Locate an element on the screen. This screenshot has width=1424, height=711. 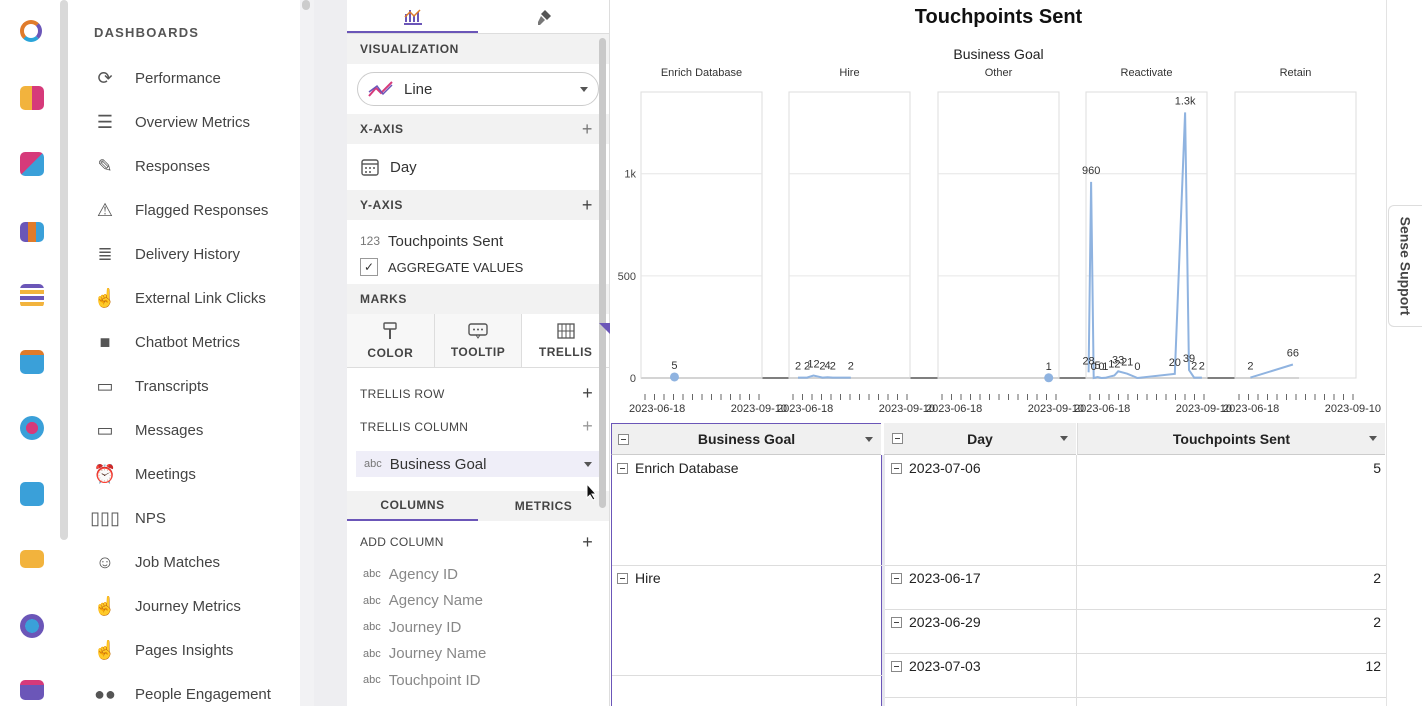
marks-tab-color: COLOR is located at coordinates (391, 340).